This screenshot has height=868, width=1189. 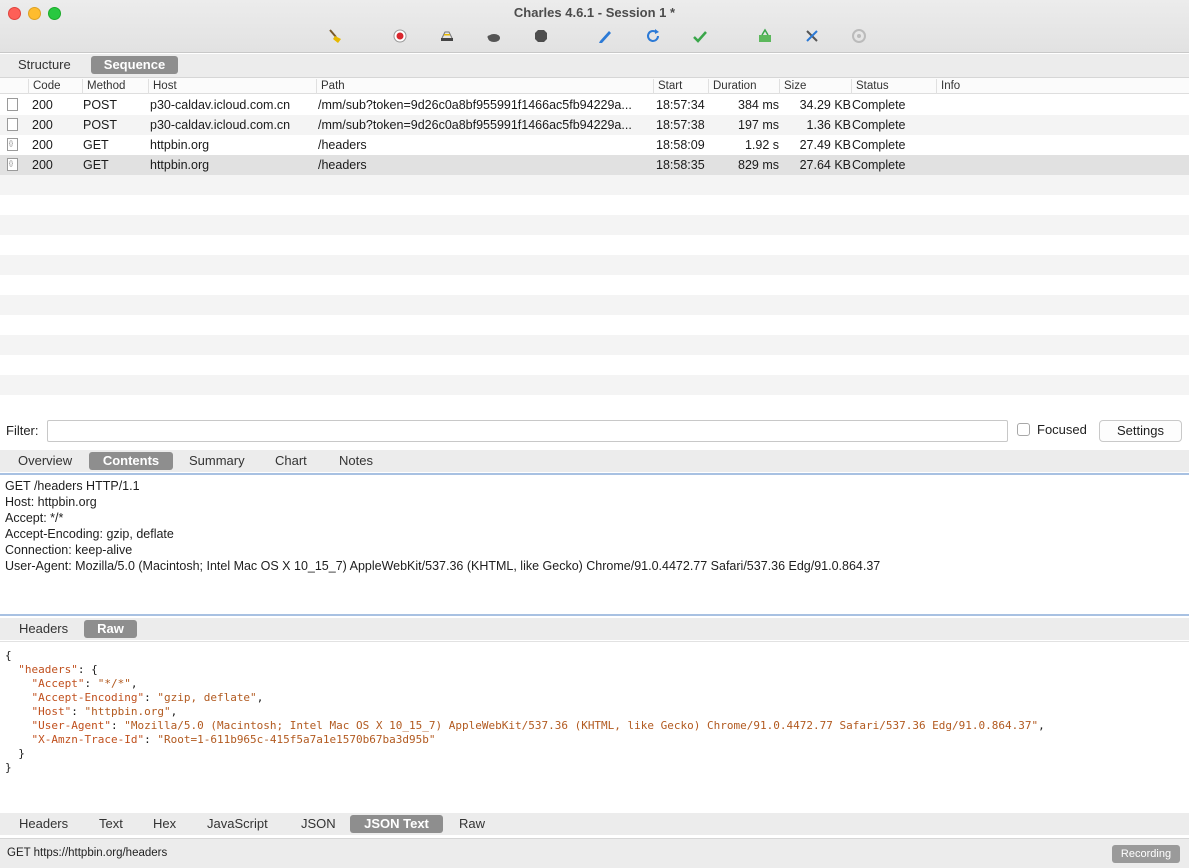 What do you see at coordinates (127, 711) in the screenshot?
I see `json-value: "httpbin.org"` at bounding box center [127, 711].